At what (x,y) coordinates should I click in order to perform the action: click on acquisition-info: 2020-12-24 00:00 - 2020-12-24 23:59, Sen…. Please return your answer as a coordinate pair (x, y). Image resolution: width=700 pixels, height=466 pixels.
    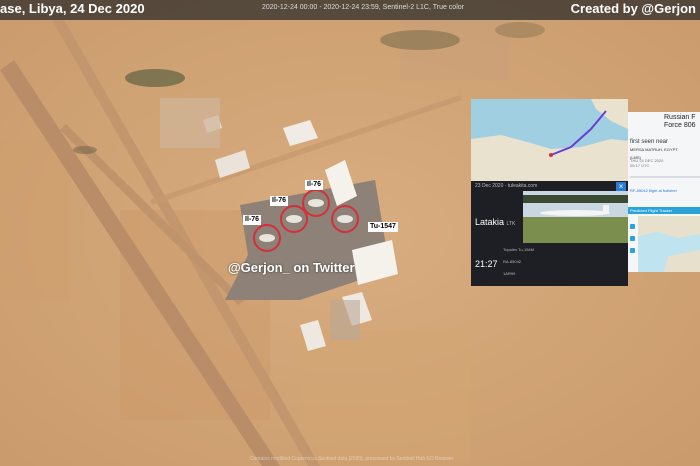
    Looking at the image, I should click on (363, 7).